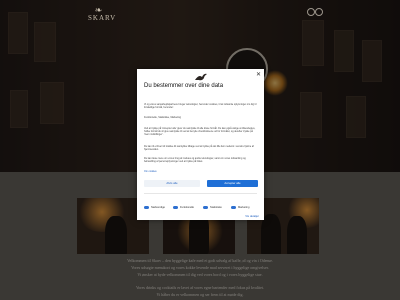 The image size is (400, 300). I want to click on category-necessary: Nødvendige, so click(154, 207).